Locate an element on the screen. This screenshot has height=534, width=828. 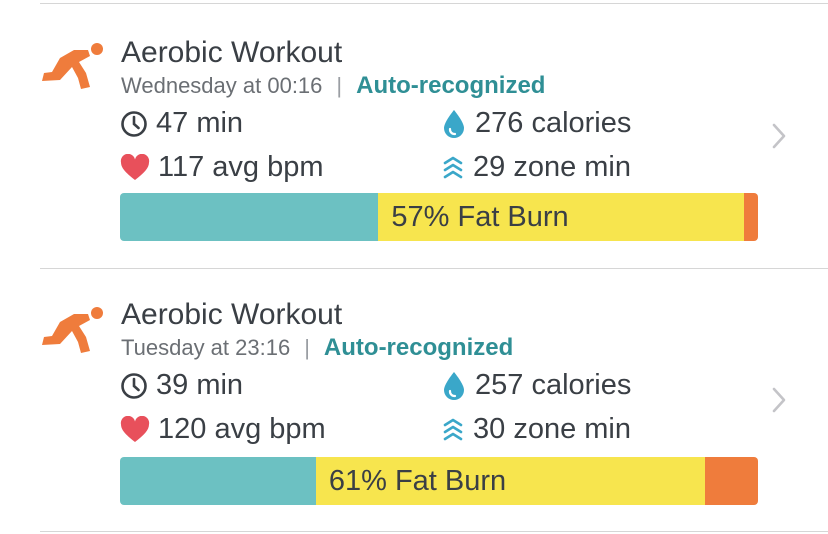
calories-value: 276 calories is located at coordinates (553, 123).